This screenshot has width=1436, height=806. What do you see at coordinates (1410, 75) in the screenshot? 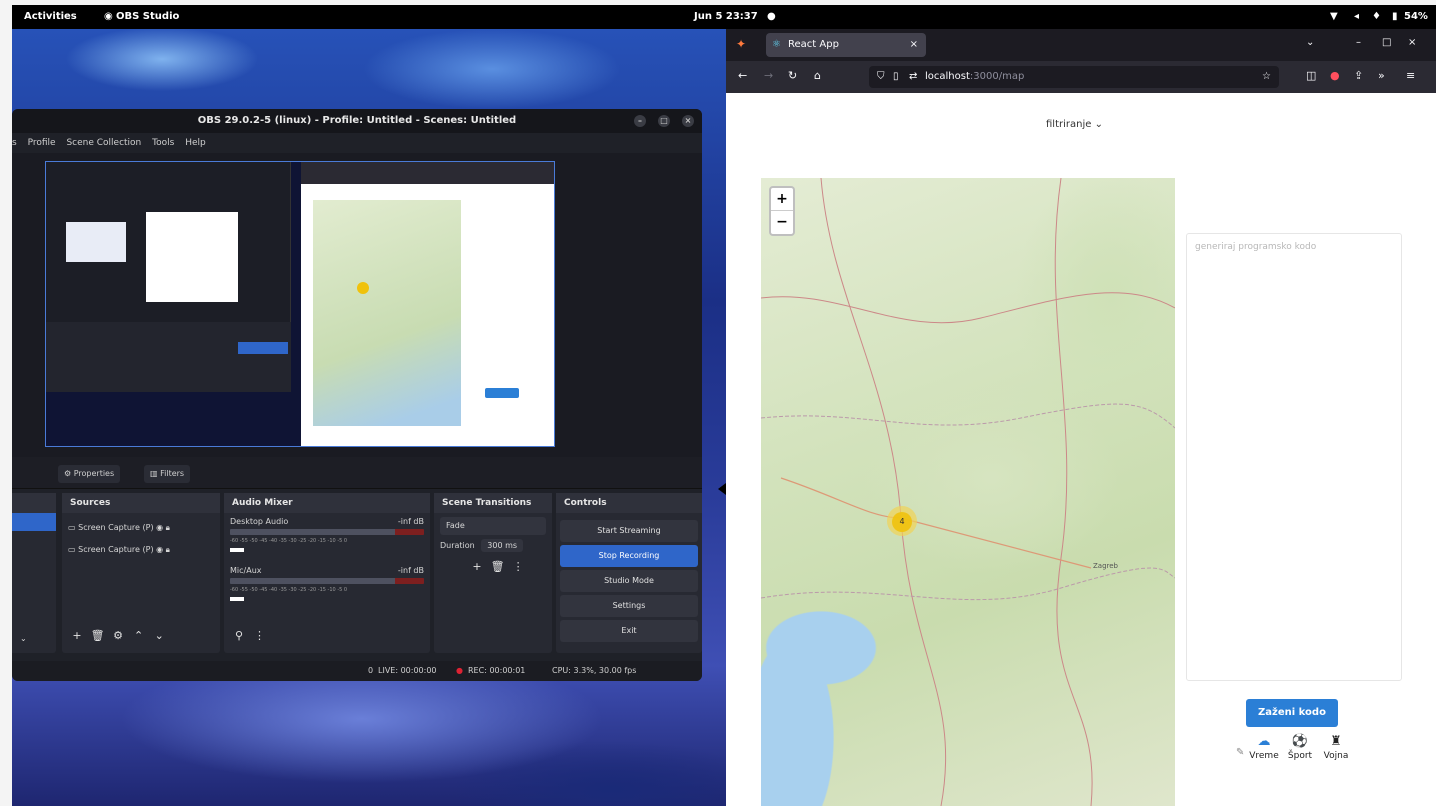
I see `hamburger-menu-icon: ≡` at bounding box center [1410, 75].